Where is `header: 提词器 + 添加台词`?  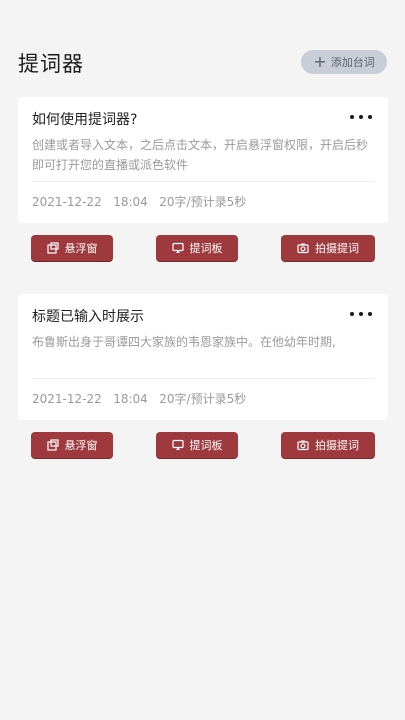
header: 提词器 + 添加台词 is located at coordinates (202, 62).